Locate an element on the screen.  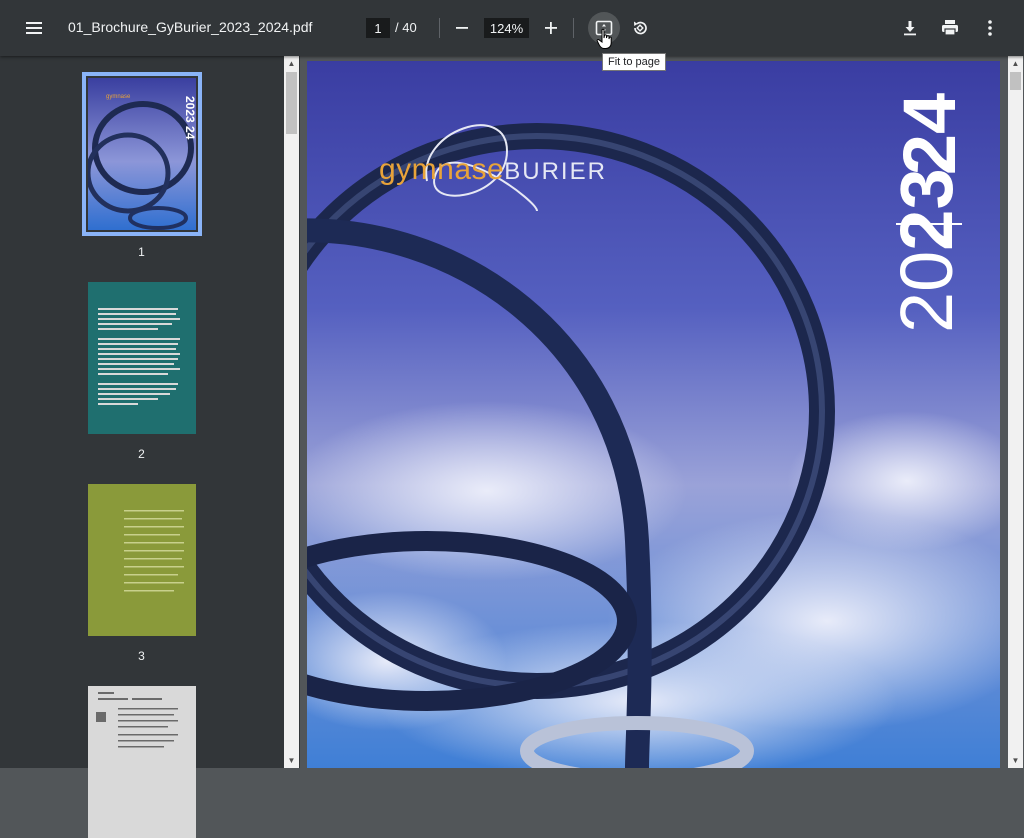
sidebar-scrollbar: ▲ ▼ is located at coordinates (291, 412).